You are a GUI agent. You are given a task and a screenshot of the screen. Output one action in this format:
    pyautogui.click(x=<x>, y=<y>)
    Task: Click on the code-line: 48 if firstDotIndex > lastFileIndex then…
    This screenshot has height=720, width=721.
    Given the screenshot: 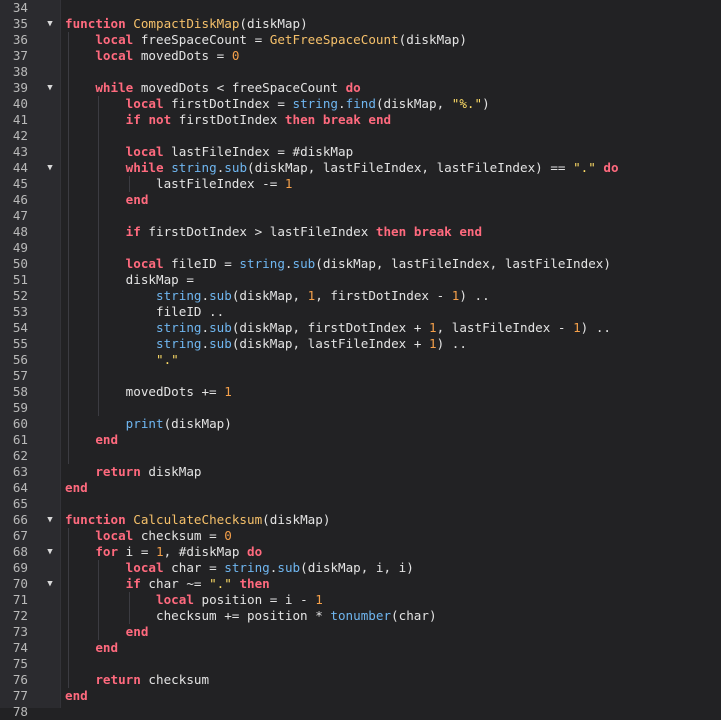 What is the action you would take?
    pyautogui.click(x=360, y=232)
    